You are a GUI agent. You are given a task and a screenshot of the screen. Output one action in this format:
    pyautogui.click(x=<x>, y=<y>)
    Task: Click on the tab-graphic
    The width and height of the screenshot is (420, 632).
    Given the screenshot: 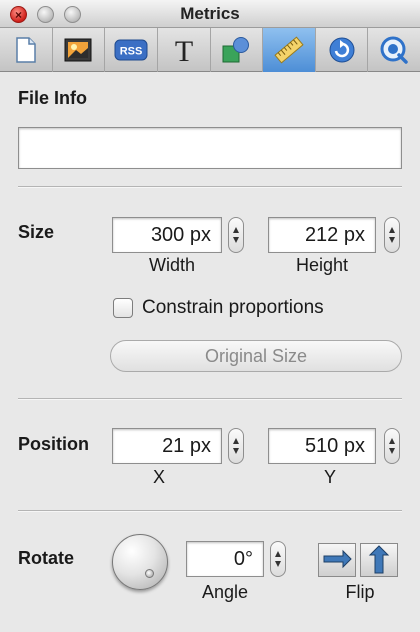 What is the action you would take?
    pyautogui.click(x=79, y=50)
    